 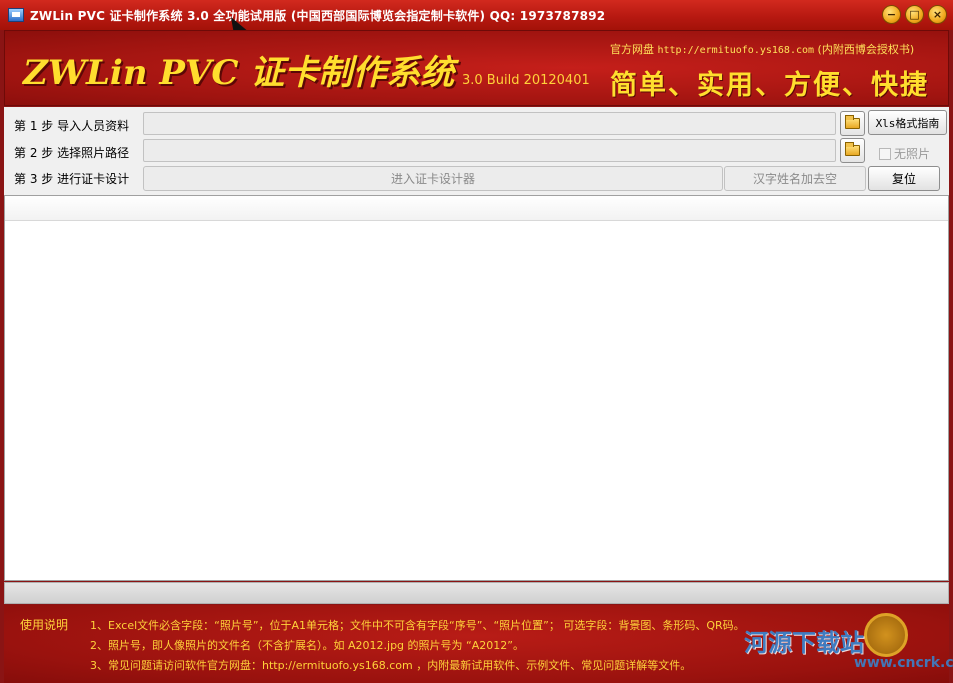 What do you see at coordinates (489, 123) in the screenshot?
I see `excel-file-path-input` at bounding box center [489, 123].